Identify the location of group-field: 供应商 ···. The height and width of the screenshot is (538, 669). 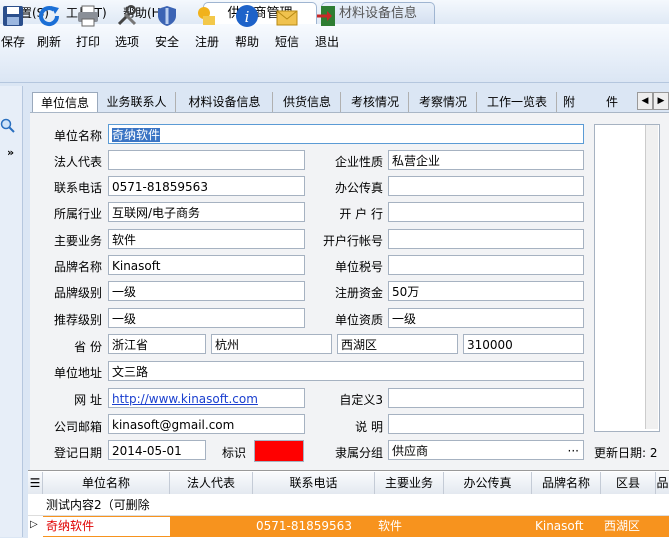
(486, 450).